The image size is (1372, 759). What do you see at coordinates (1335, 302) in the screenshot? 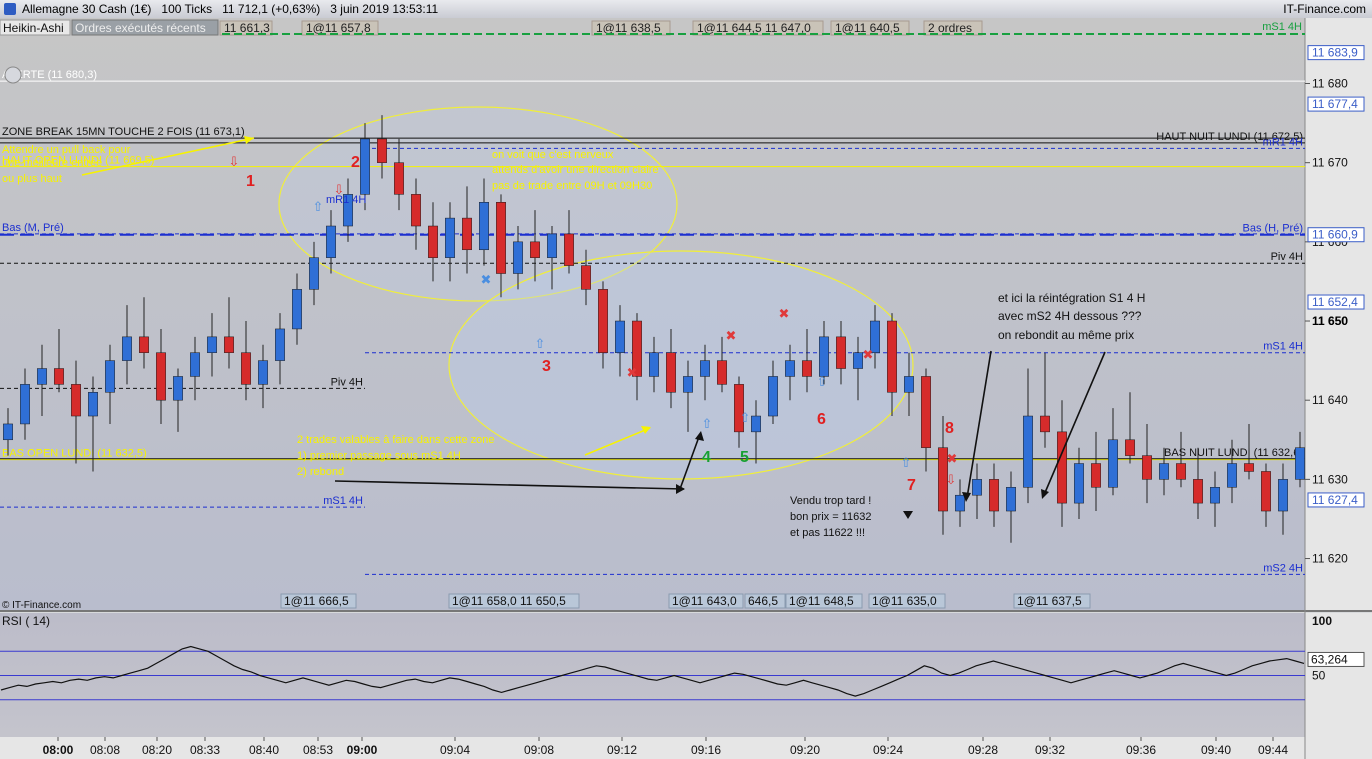
I see `price-tag-3: 11 652,4` at bounding box center [1335, 302].